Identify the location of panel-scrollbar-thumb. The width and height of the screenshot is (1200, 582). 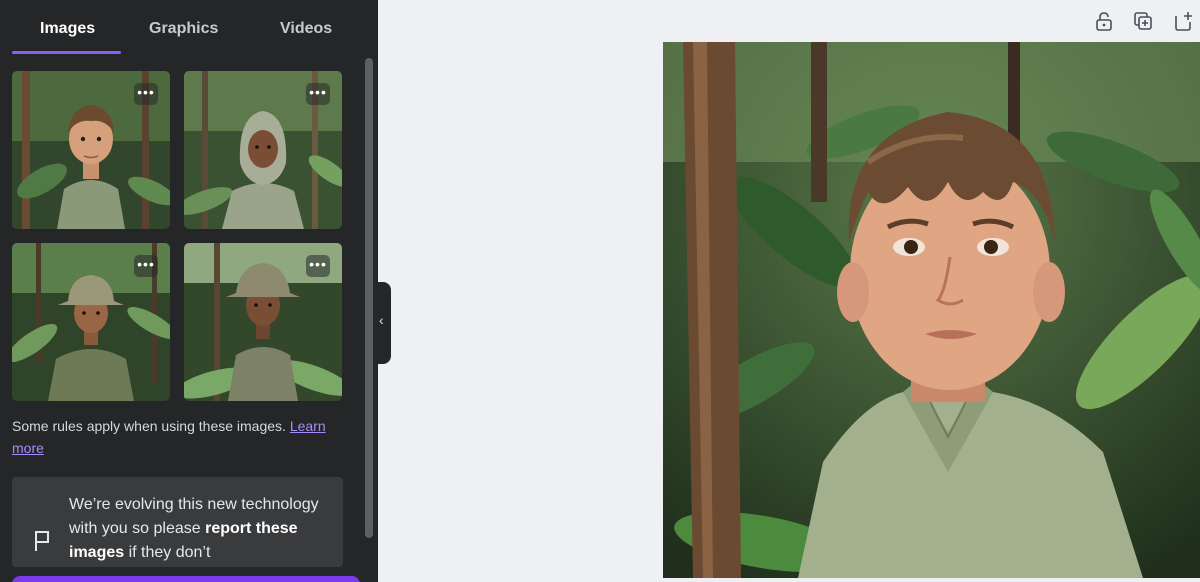
(369, 298).